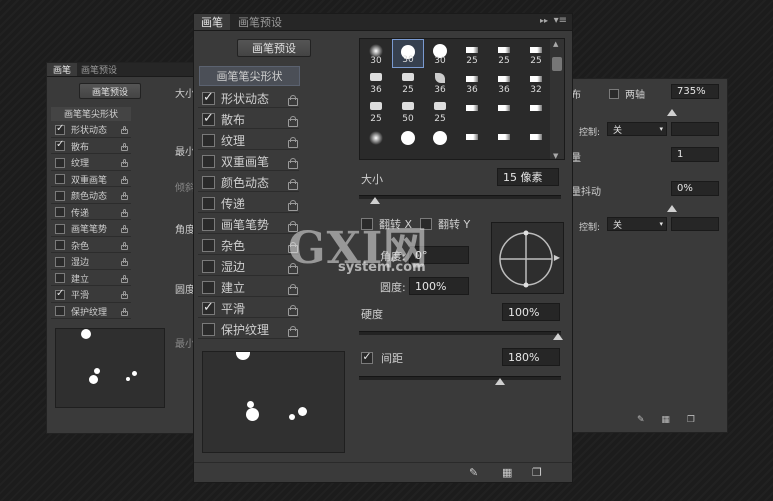 The height and width of the screenshot is (501, 773). I want to click on flip-y-checkbox, so click(426, 224).